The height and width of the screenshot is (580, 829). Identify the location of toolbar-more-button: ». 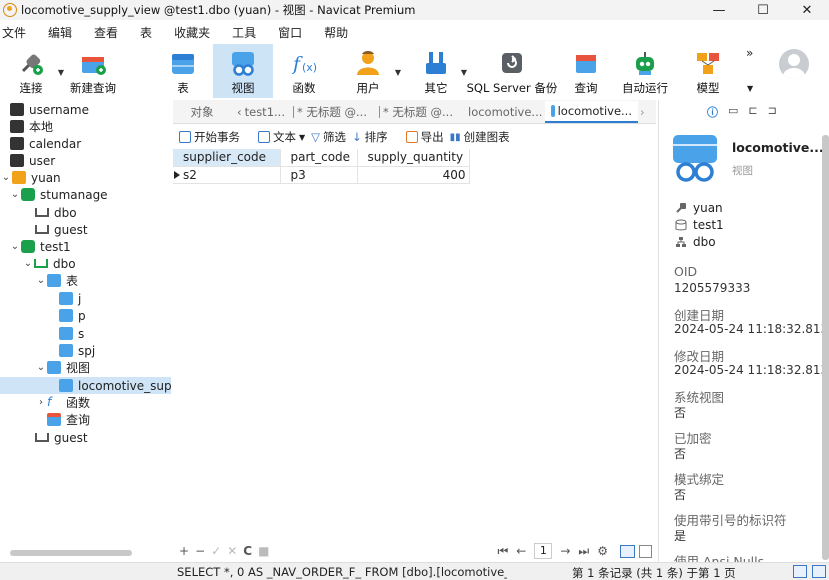
(749, 53).